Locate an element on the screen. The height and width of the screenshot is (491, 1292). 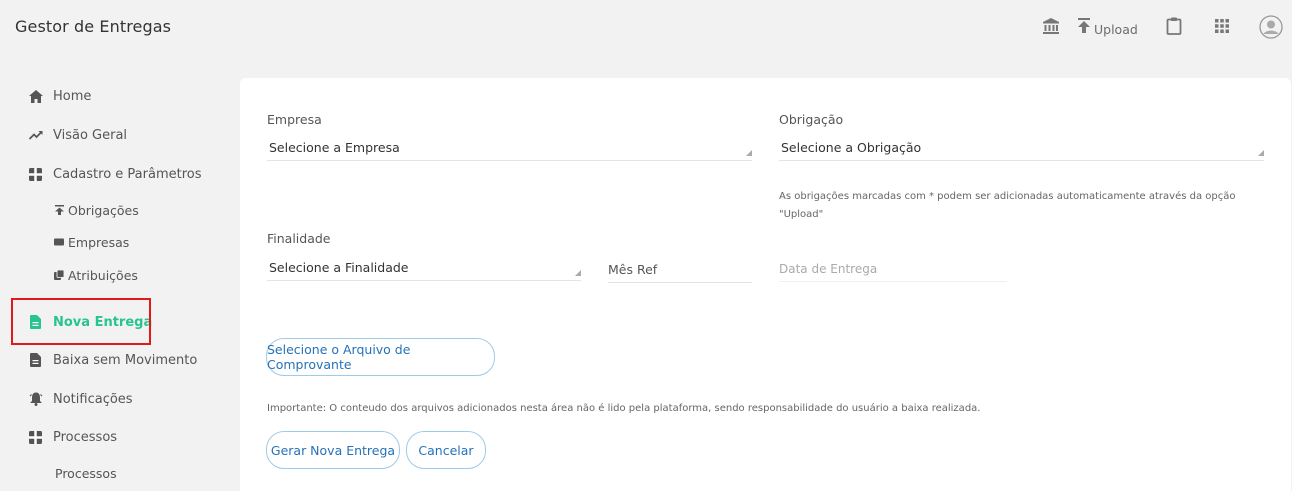
bell-icon is located at coordinates (35, 399).